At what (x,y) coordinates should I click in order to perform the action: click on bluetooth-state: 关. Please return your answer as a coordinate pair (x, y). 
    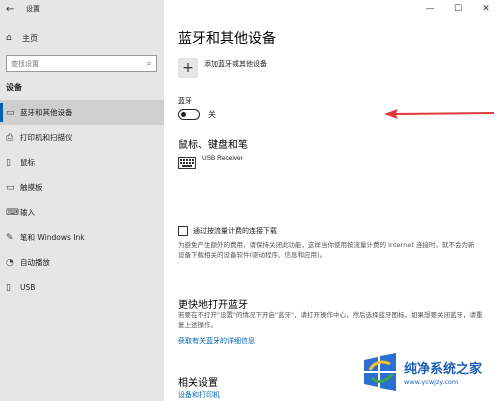
    Looking at the image, I should click on (212, 114).